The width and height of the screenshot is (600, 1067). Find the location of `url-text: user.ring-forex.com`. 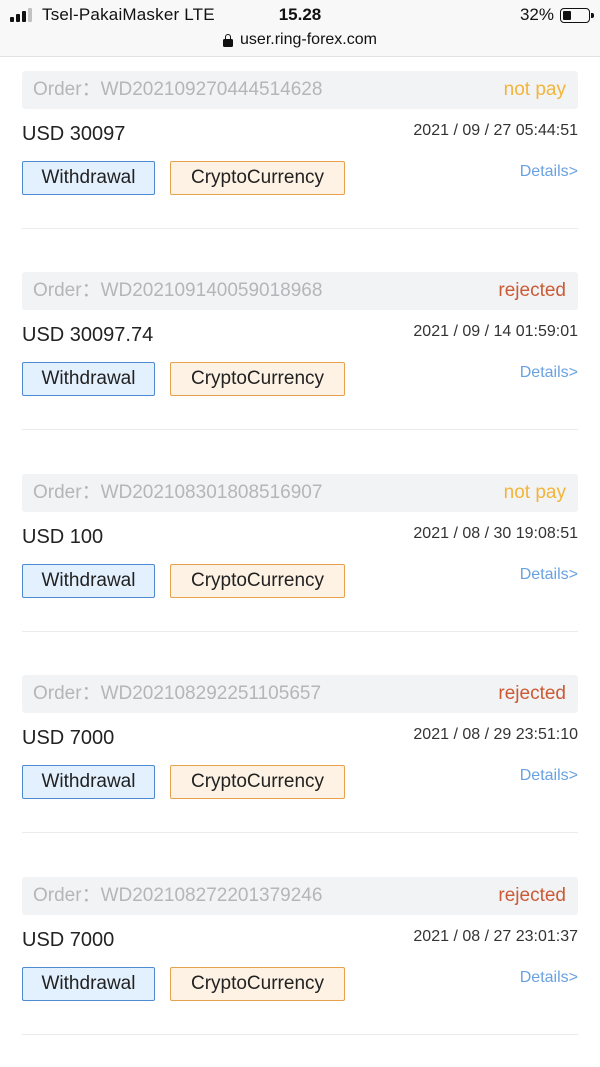

url-text: user.ring-forex.com is located at coordinates (308, 40).